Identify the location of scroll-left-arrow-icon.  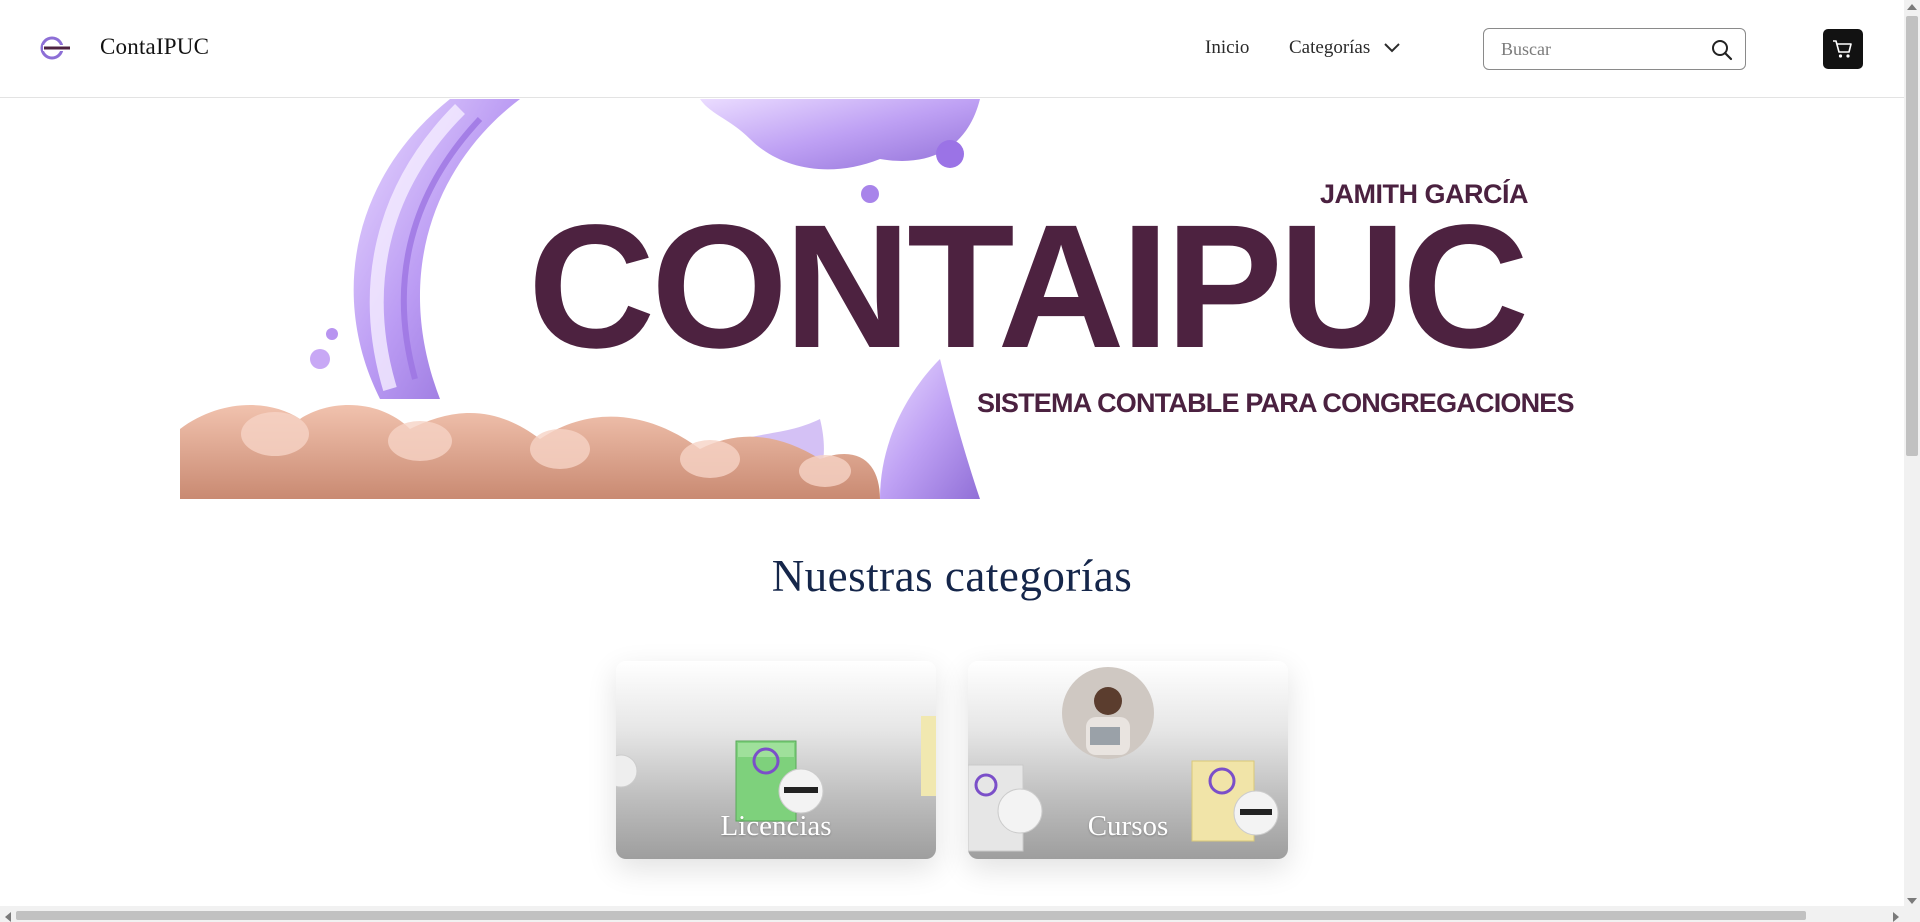
(8, 917).